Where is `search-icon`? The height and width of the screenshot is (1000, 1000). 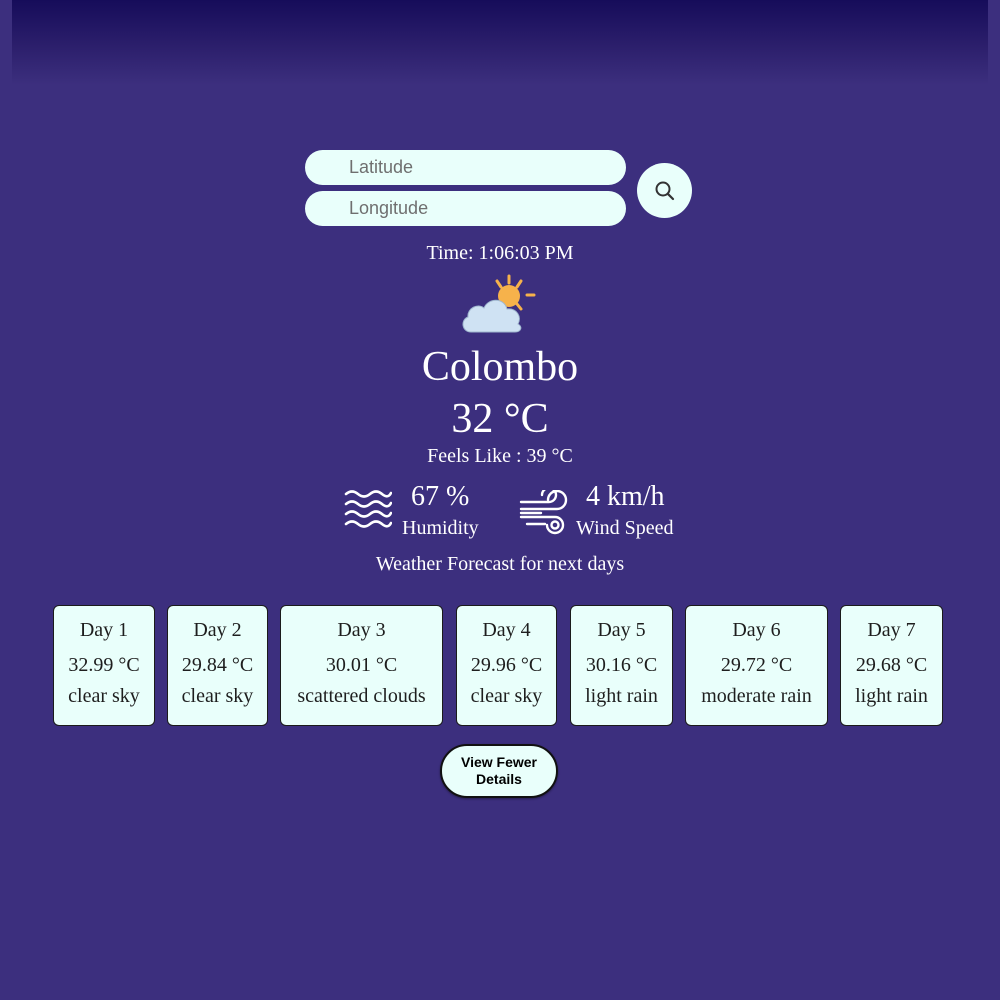 search-icon is located at coordinates (664, 190).